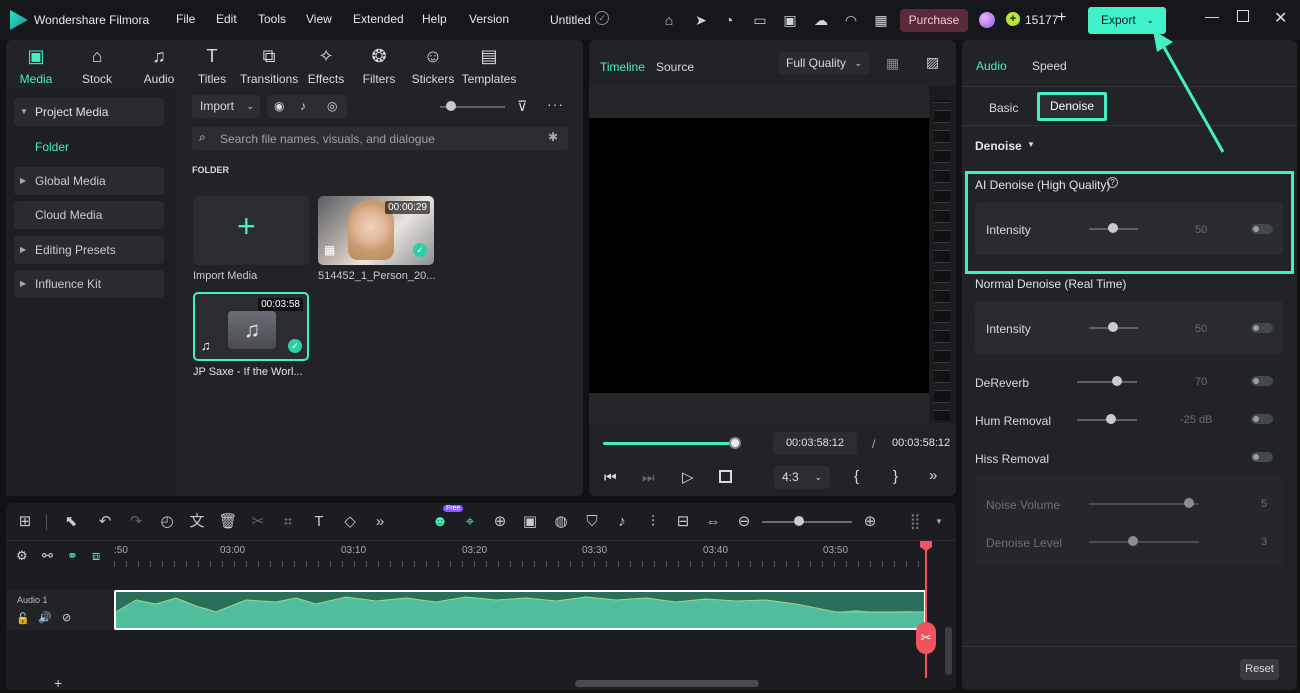 Image resolution: width=1300 pixels, height=693 pixels. I want to click on hiss-removal-toggle, so click(1262, 457).